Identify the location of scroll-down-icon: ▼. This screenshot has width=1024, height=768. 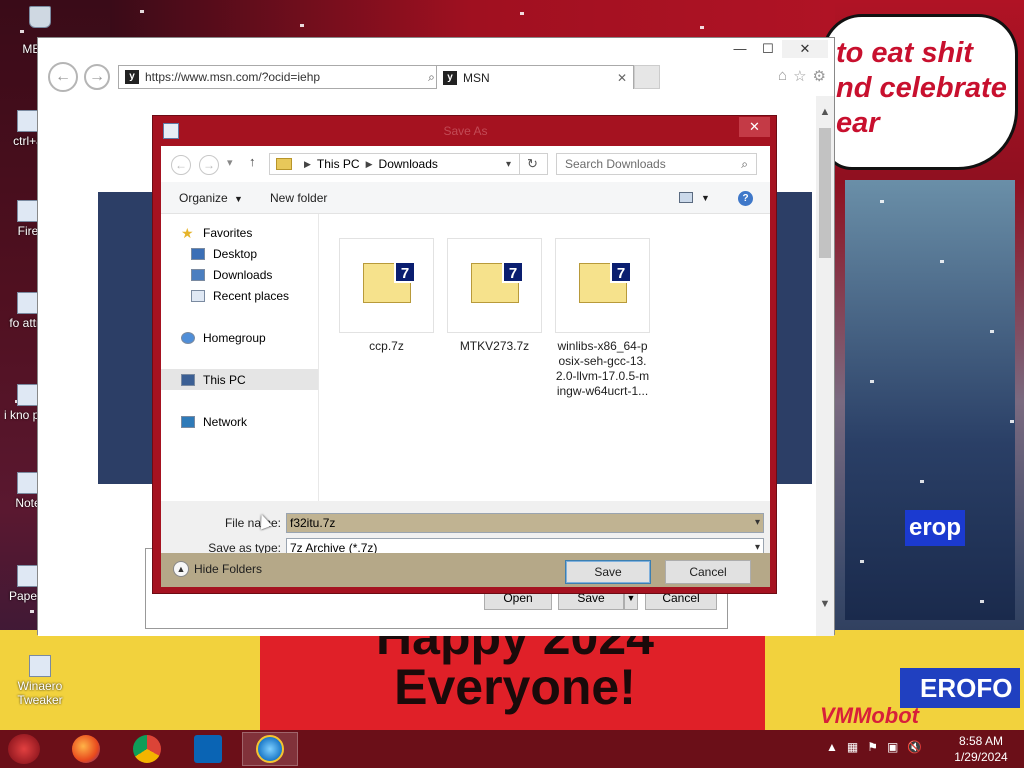
(825, 608).